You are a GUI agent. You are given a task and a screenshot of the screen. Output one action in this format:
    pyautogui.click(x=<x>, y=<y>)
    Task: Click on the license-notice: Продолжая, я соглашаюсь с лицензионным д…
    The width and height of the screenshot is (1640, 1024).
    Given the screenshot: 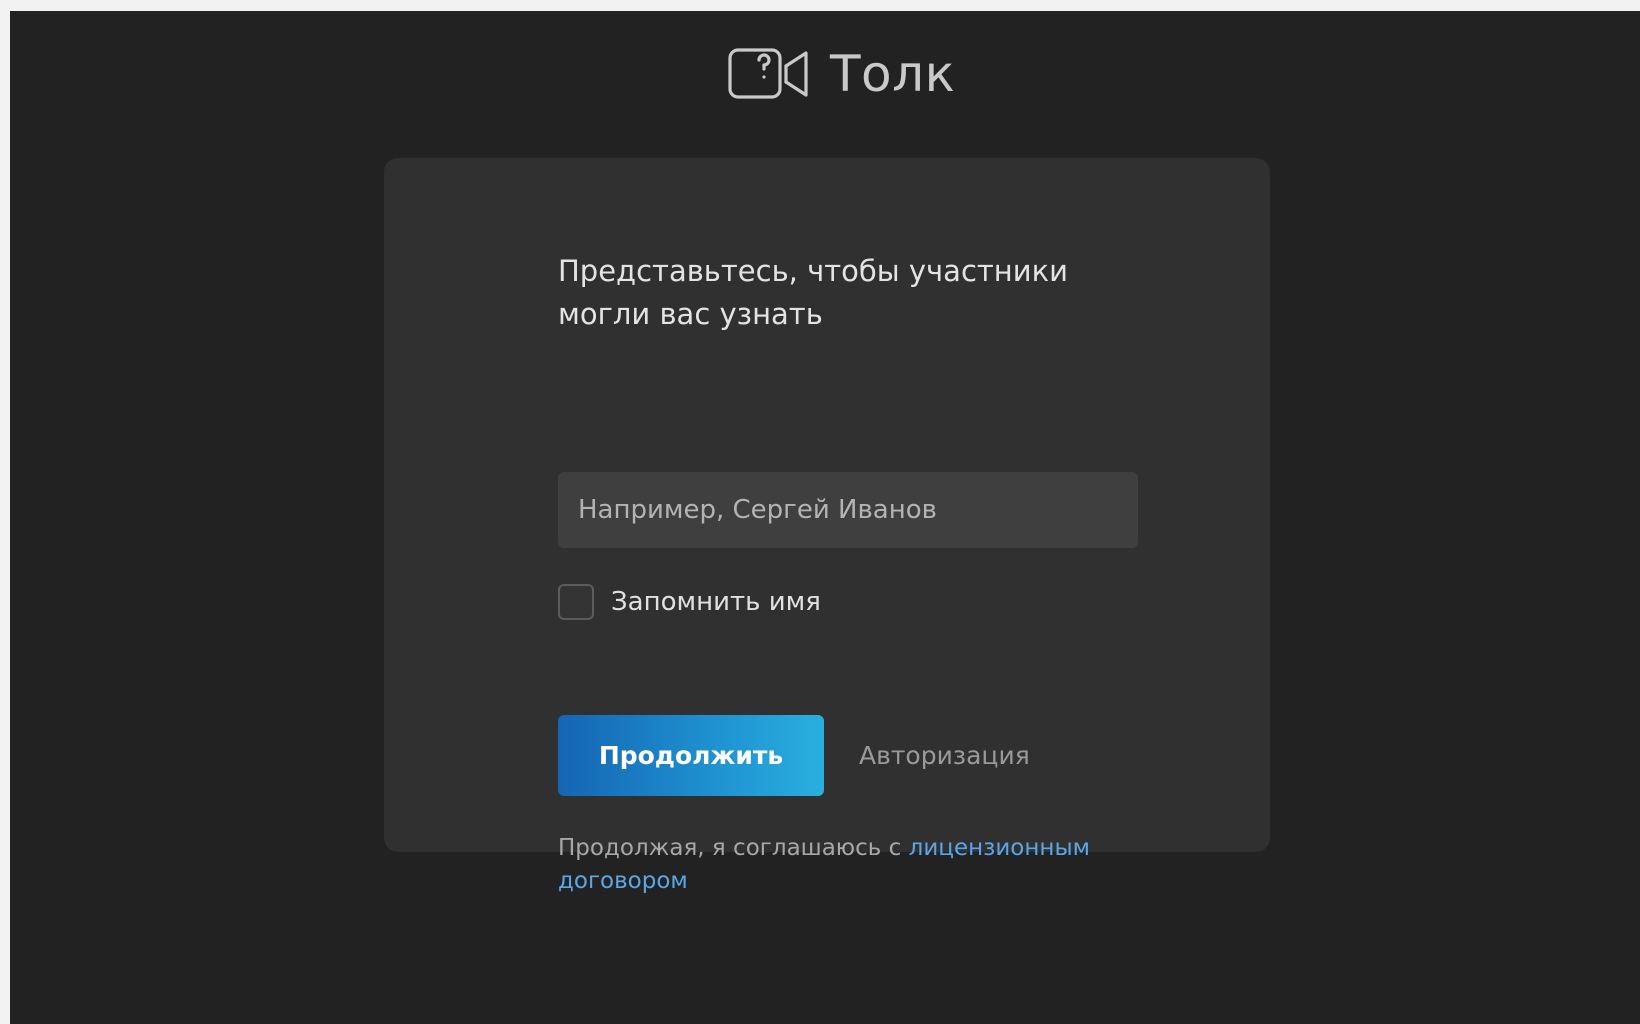 What is the action you would take?
    pyautogui.click(x=838, y=865)
    